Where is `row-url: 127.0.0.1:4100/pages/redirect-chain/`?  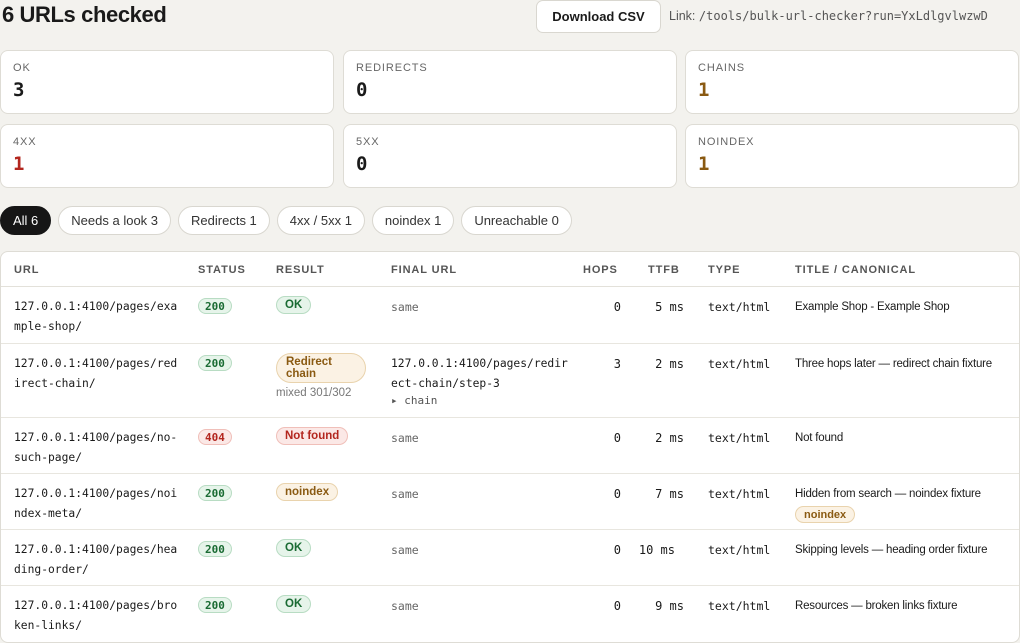 row-url: 127.0.0.1:4100/pages/redirect-chain/ is located at coordinates (96, 374).